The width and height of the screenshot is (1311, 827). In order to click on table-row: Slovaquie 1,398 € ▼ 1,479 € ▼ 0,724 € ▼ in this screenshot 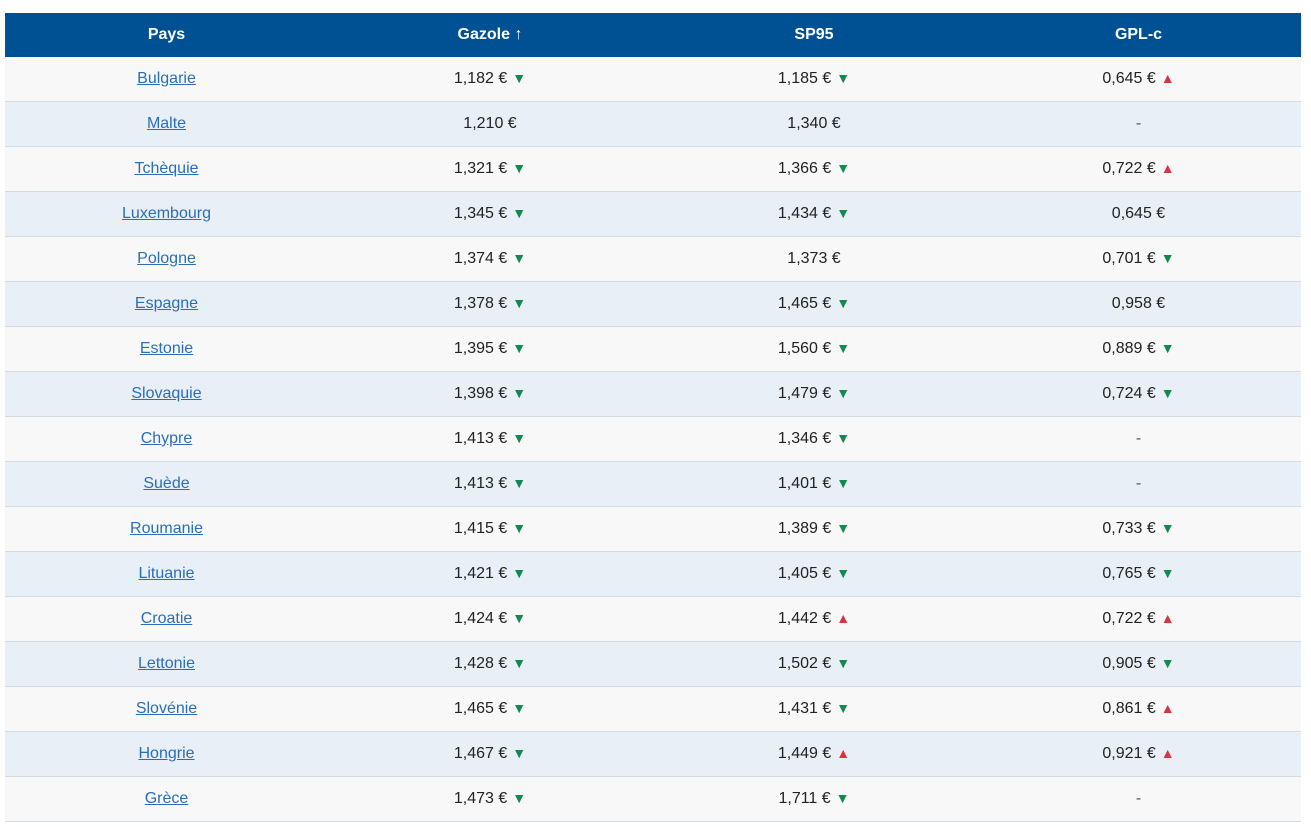, I will do `click(653, 394)`.